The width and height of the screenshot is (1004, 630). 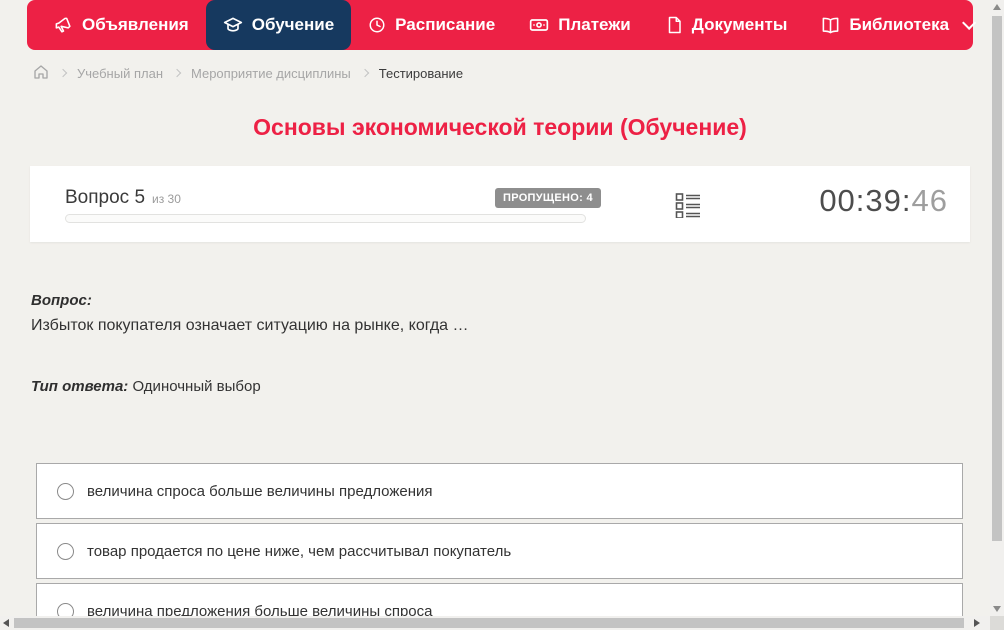 What do you see at coordinates (929, 200) in the screenshot?
I see `timer-seconds: 46` at bounding box center [929, 200].